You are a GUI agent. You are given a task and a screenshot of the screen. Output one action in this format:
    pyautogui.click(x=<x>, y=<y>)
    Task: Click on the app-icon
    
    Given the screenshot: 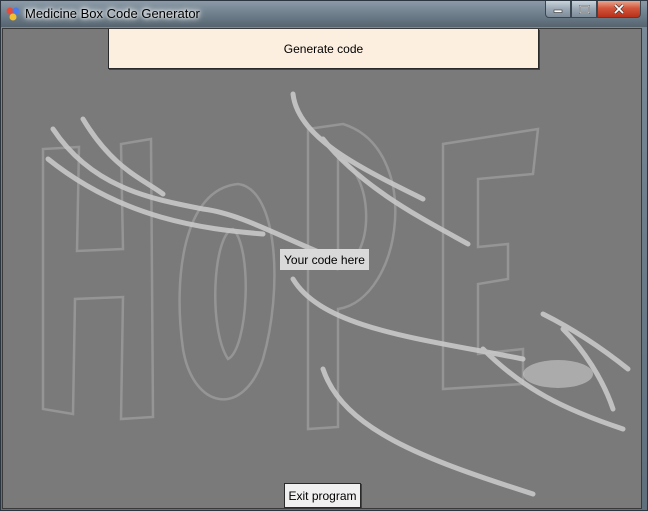 What is the action you would take?
    pyautogui.click(x=13, y=14)
    